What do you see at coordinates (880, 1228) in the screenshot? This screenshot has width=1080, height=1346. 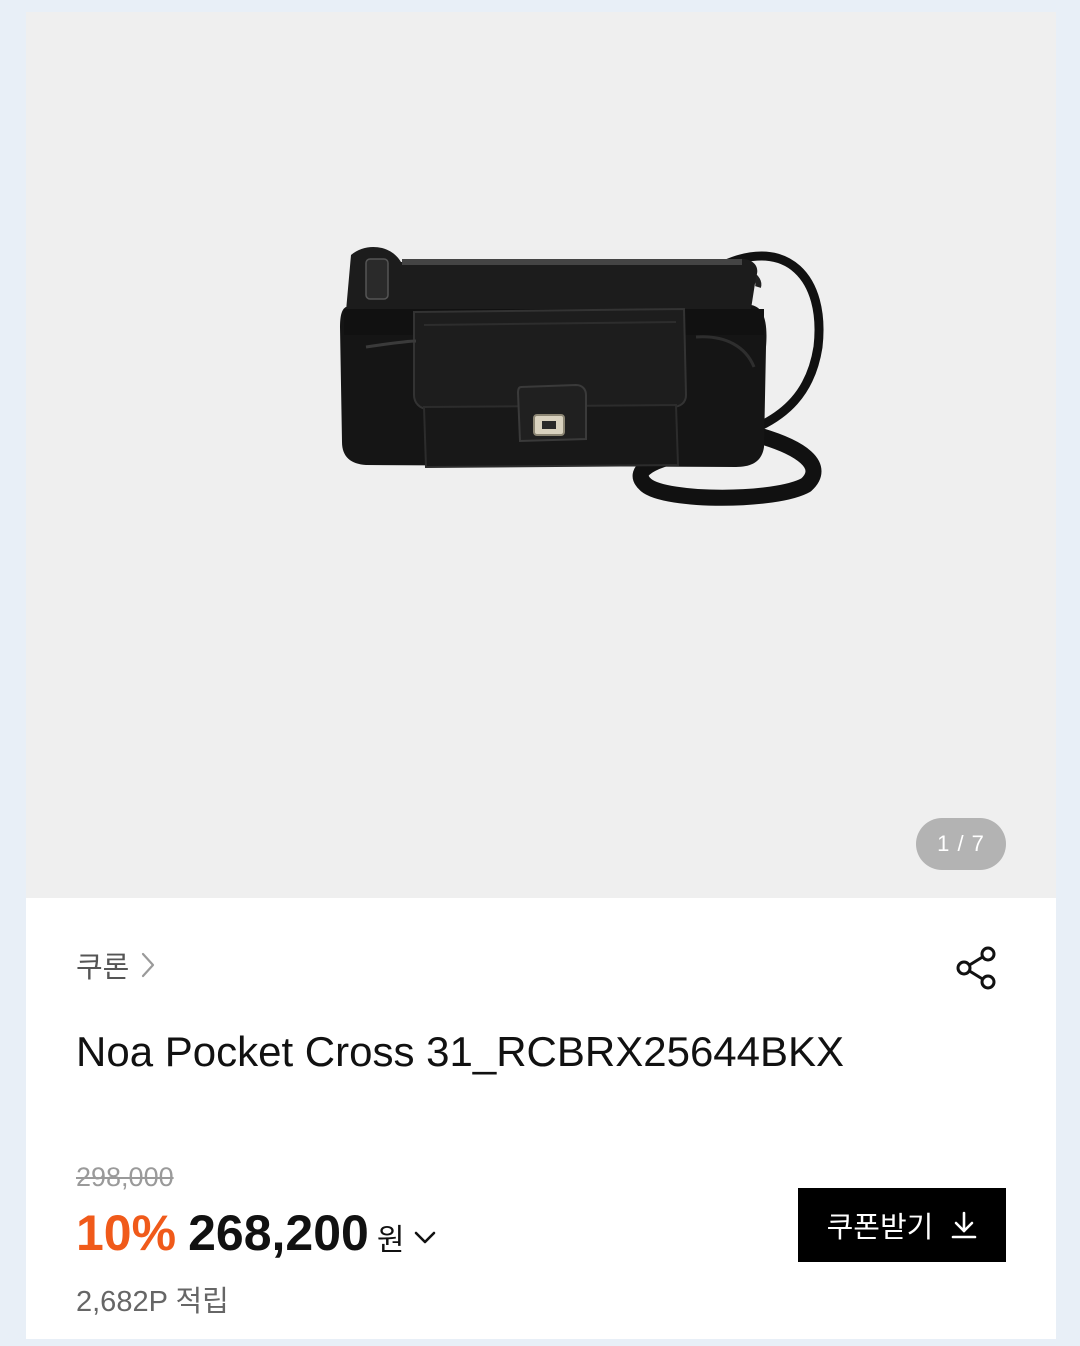 I see `coupon-button-label: 쿠폰받기` at bounding box center [880, 1228].